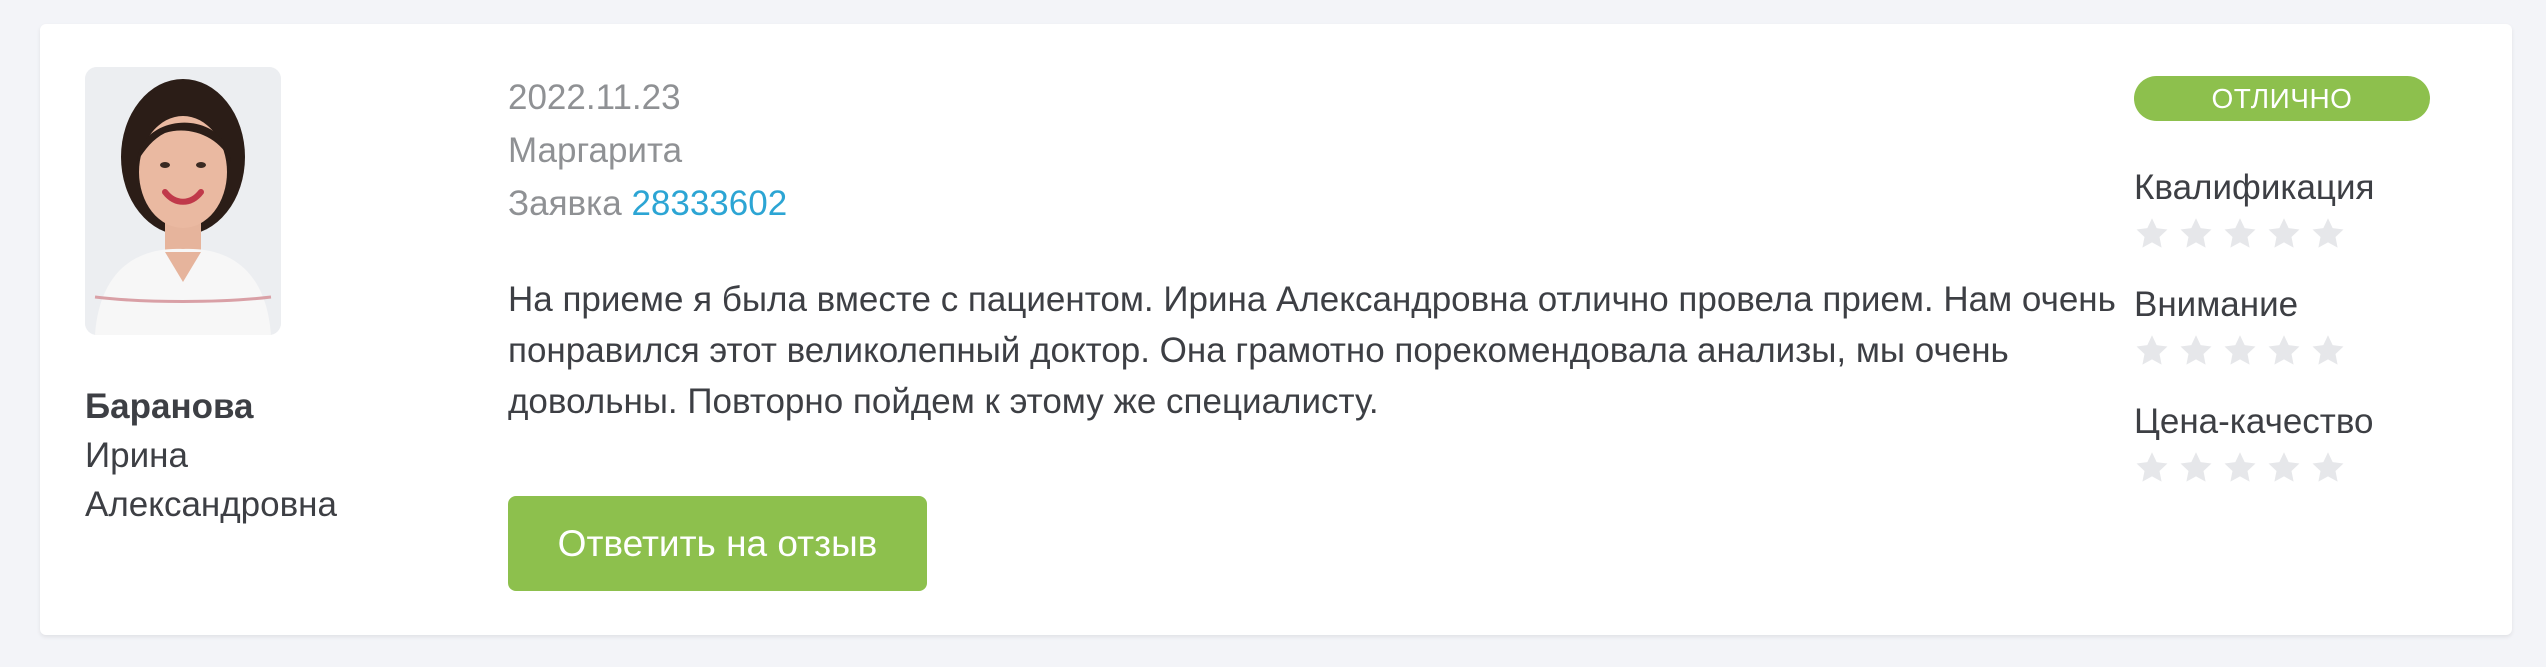 Image resolution: width=2546 pixels, height=667 pixels. Describe the element at coordinates (136, 455) in the screenshot. I see `doctor-first-name: Ирина` at that location.